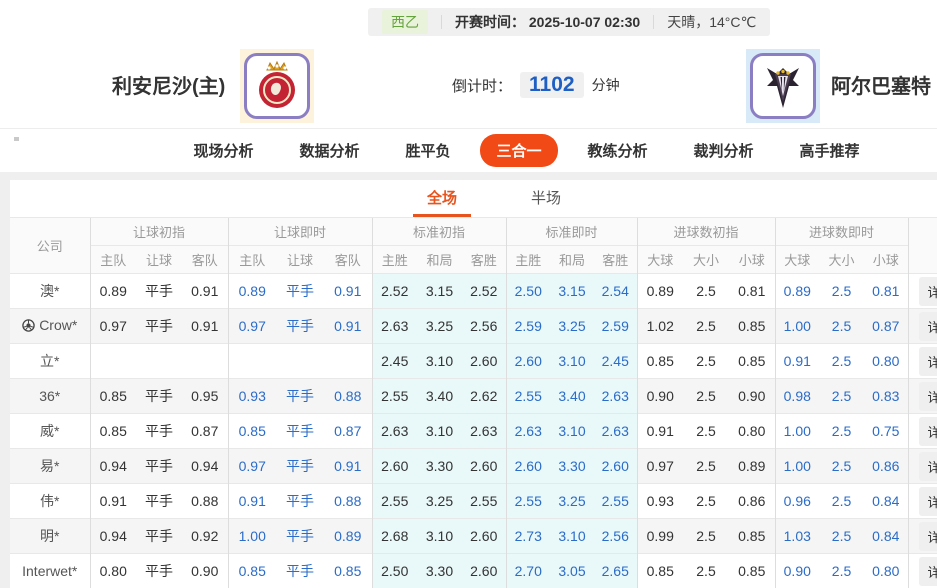 Image resolution: width=937 pixels, height=588 pixels. Describe the element at coordinates (572, 570) in the screenshot. I see `odds-cell: 3.05` at that location.